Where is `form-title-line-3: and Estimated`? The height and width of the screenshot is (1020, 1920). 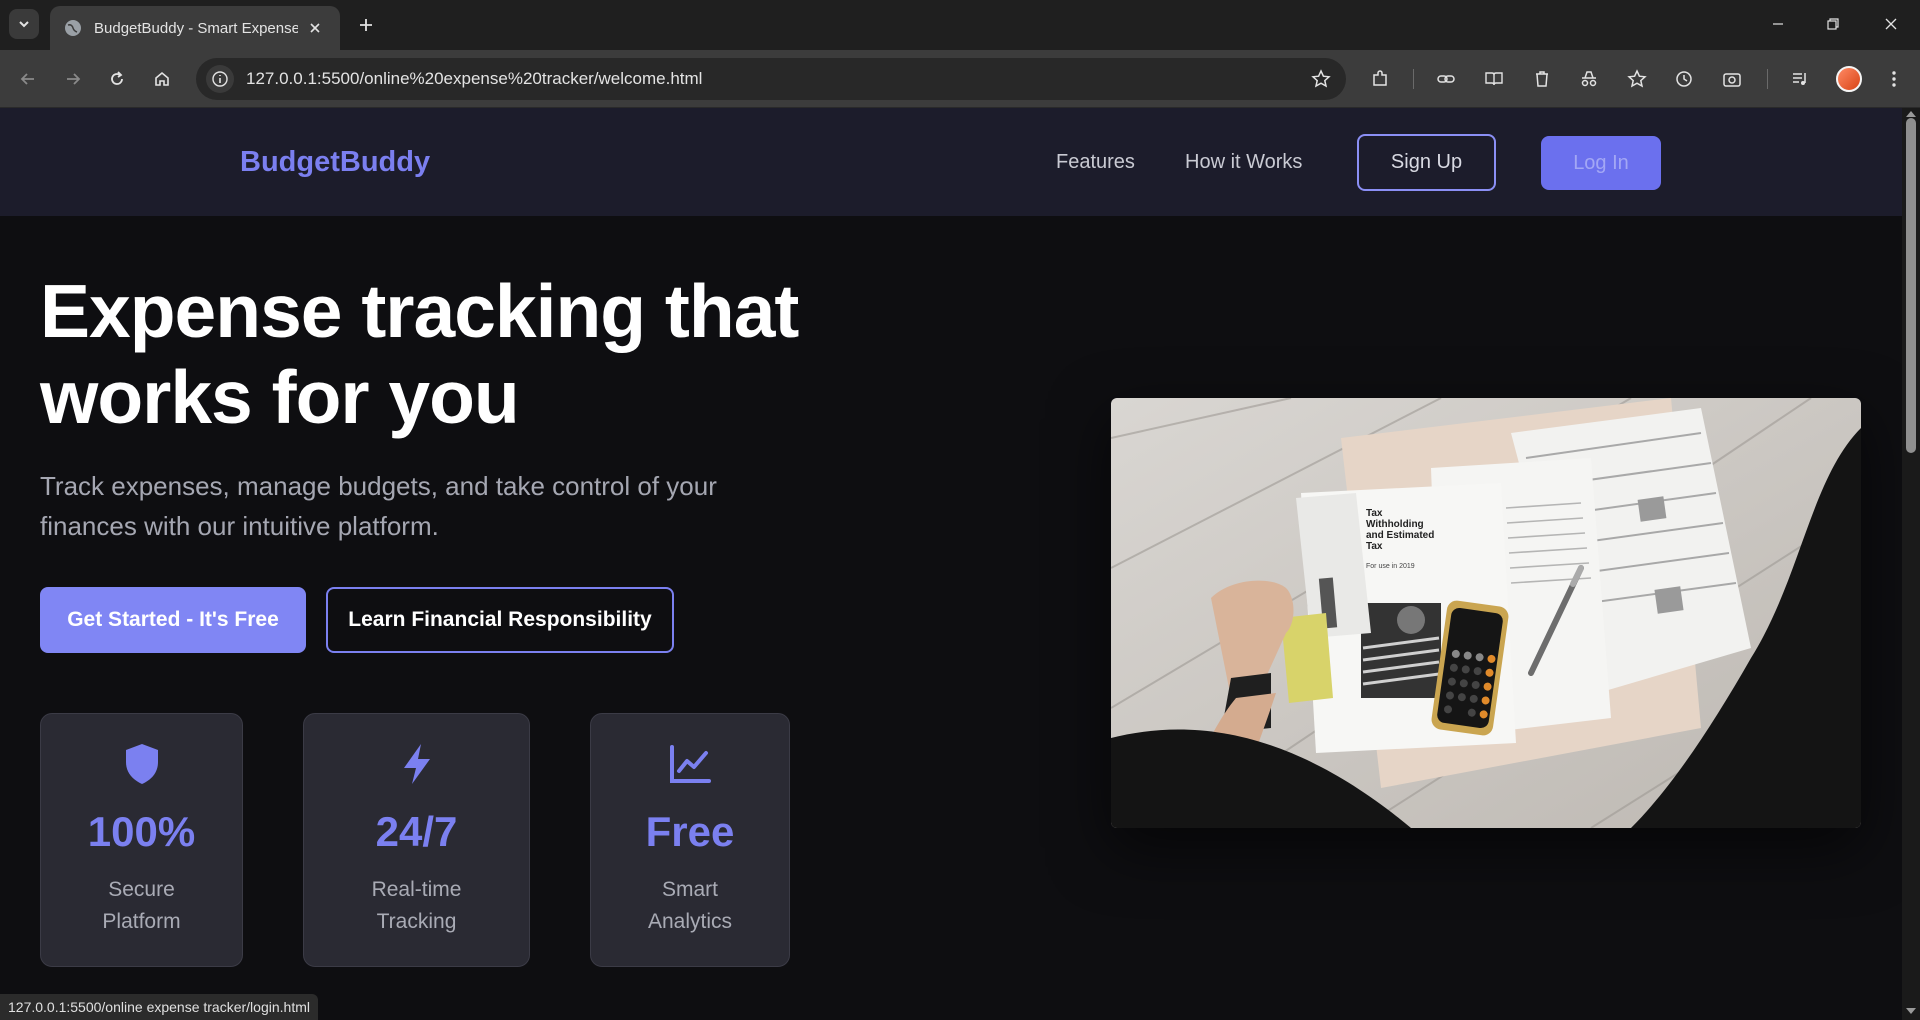
form-title-line-3: and Estimated is located at coordinates (1400, 535).